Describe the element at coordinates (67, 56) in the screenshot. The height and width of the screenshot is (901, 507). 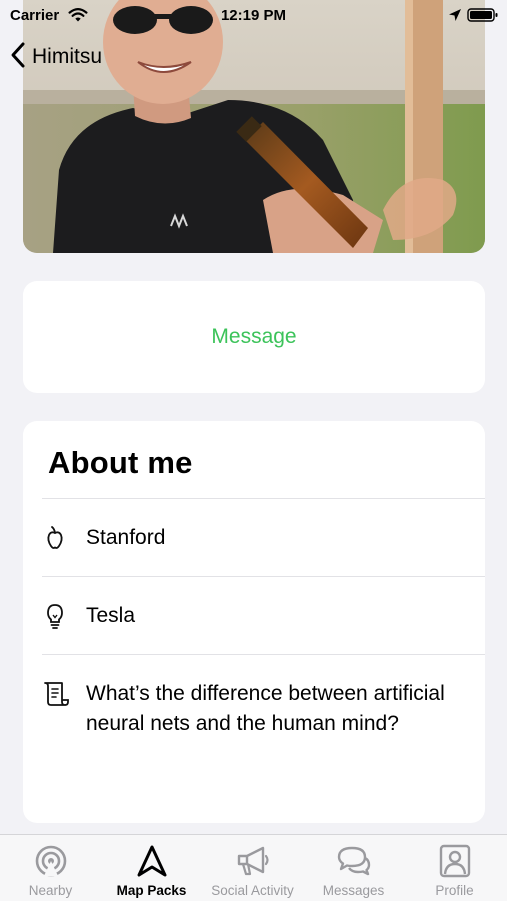
I see `back-button-label: Himitsu` at that location.